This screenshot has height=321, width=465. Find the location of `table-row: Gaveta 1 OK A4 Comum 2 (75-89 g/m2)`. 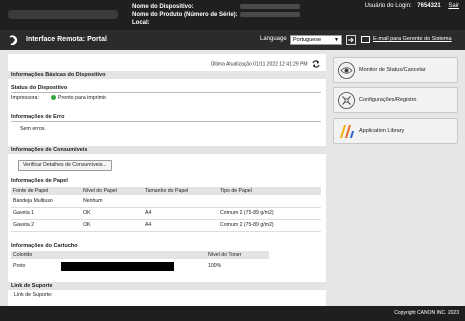

table-row: Gaveta 1 OK A4 Comum 2 (75-89 g/m2) is located at coordinates (166, 213).